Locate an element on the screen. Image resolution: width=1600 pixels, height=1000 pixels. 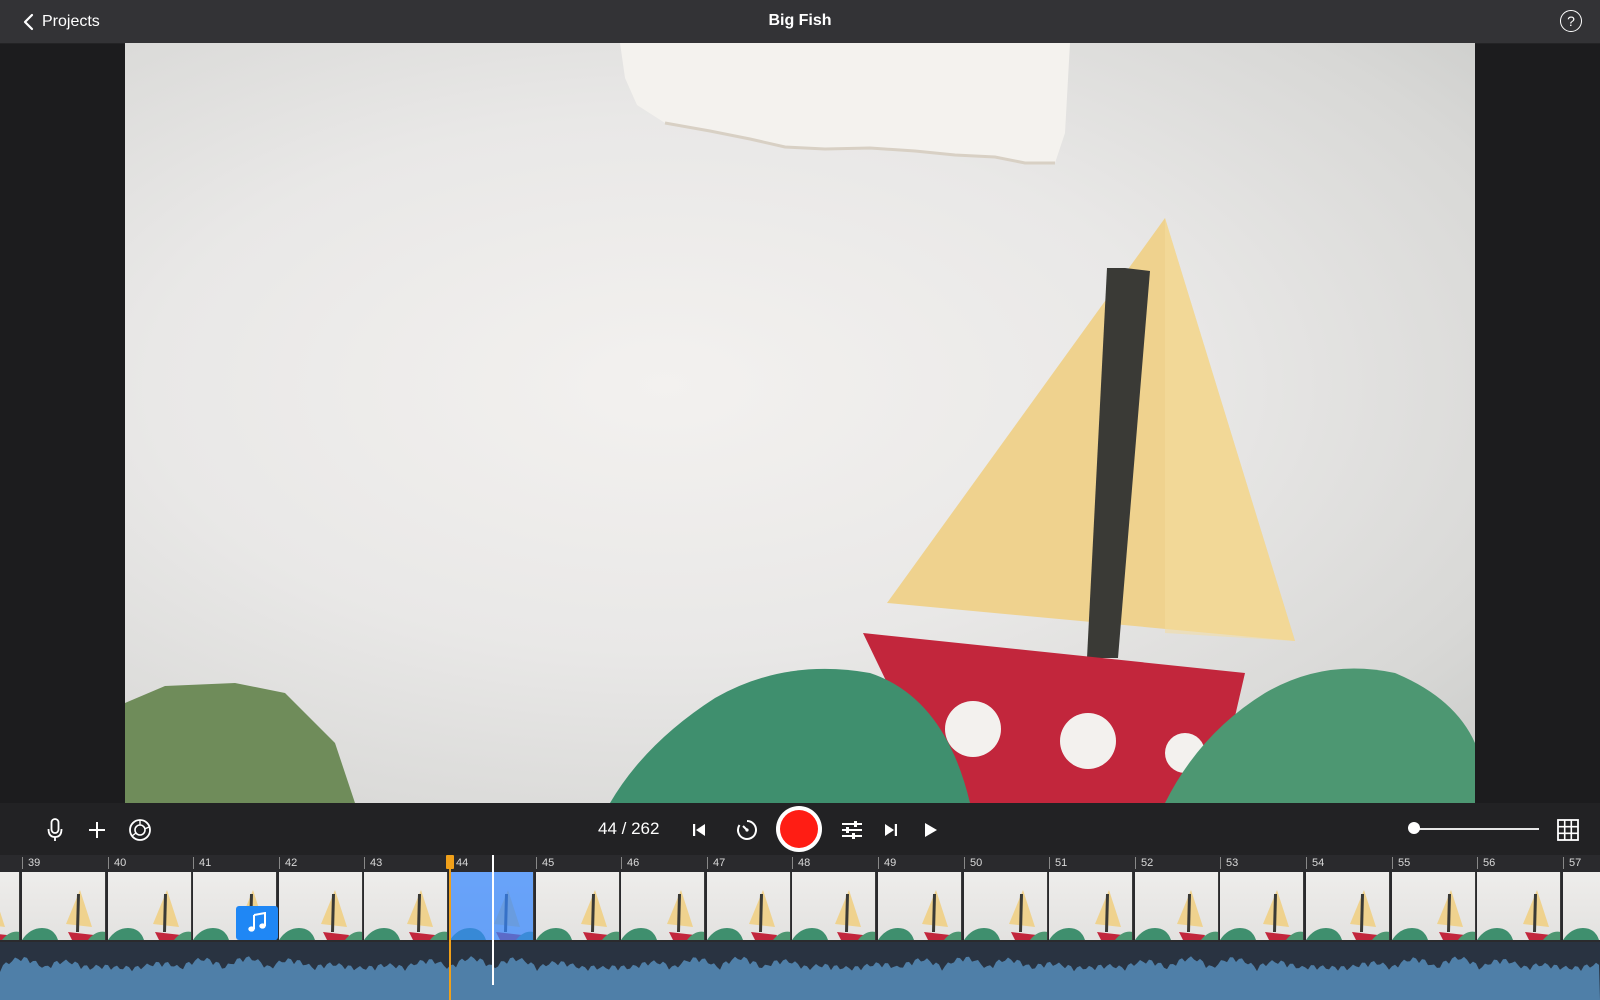
timer-icon is located at coordinates (747, 830).